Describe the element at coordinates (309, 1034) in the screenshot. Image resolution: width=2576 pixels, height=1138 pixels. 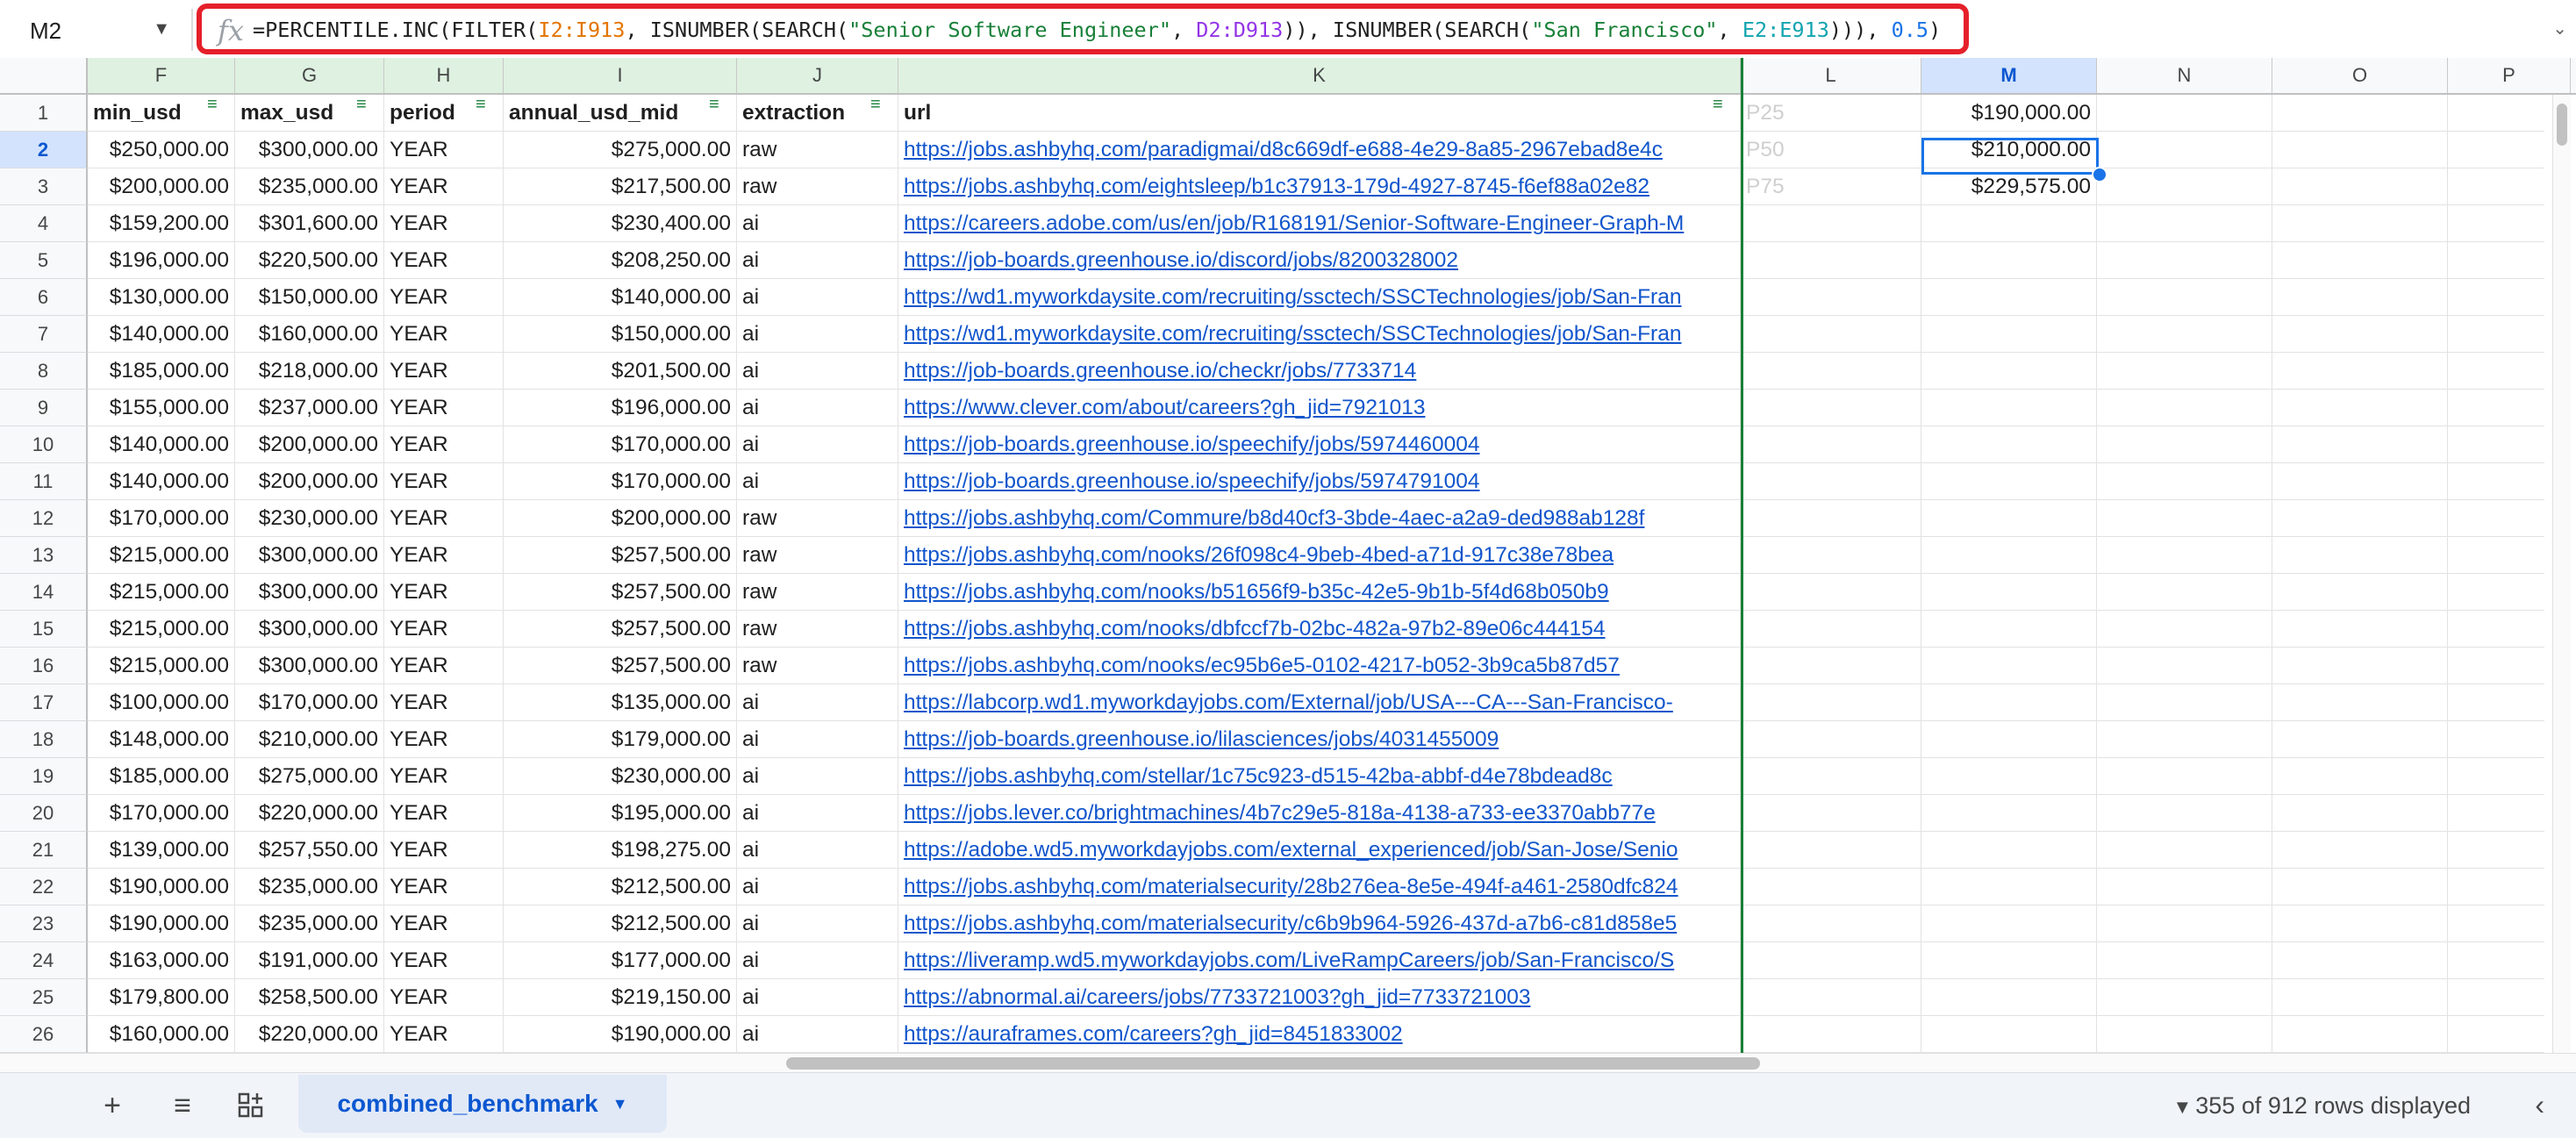
I see `cell-g26: $220,000.00` at that location.